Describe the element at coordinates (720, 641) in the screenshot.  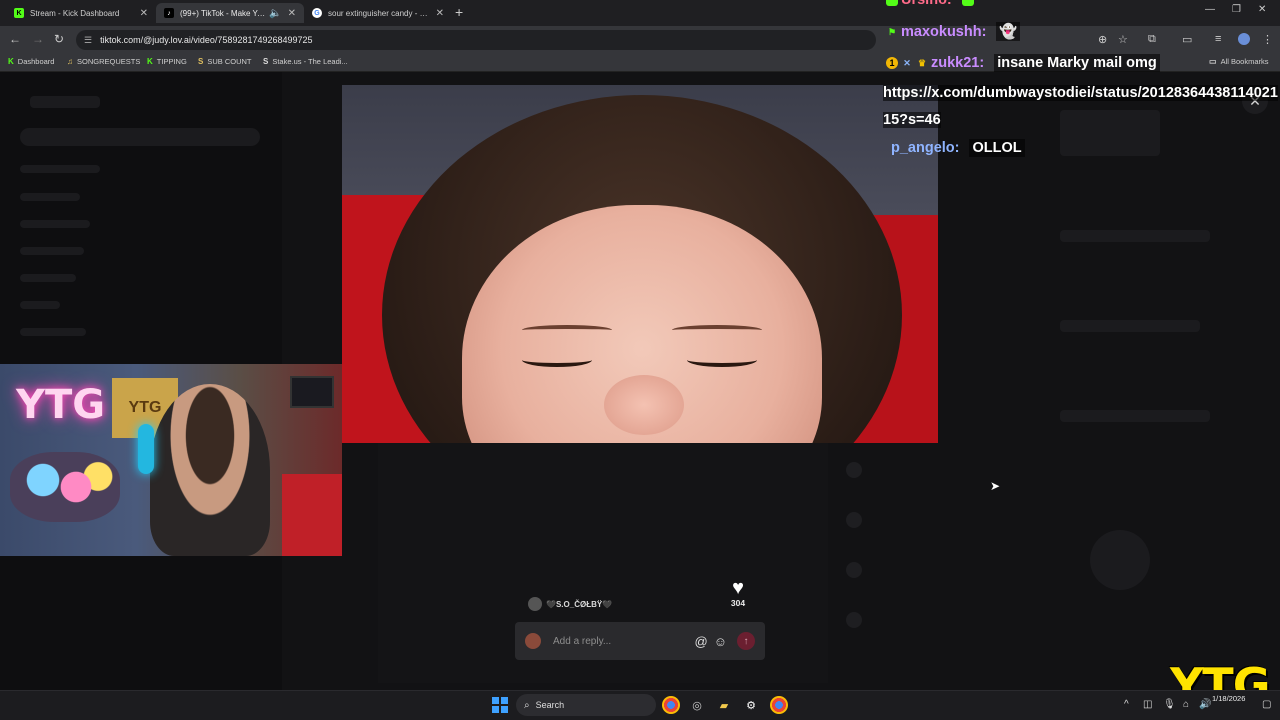
I see `emoji-icon: ☺` at that location.